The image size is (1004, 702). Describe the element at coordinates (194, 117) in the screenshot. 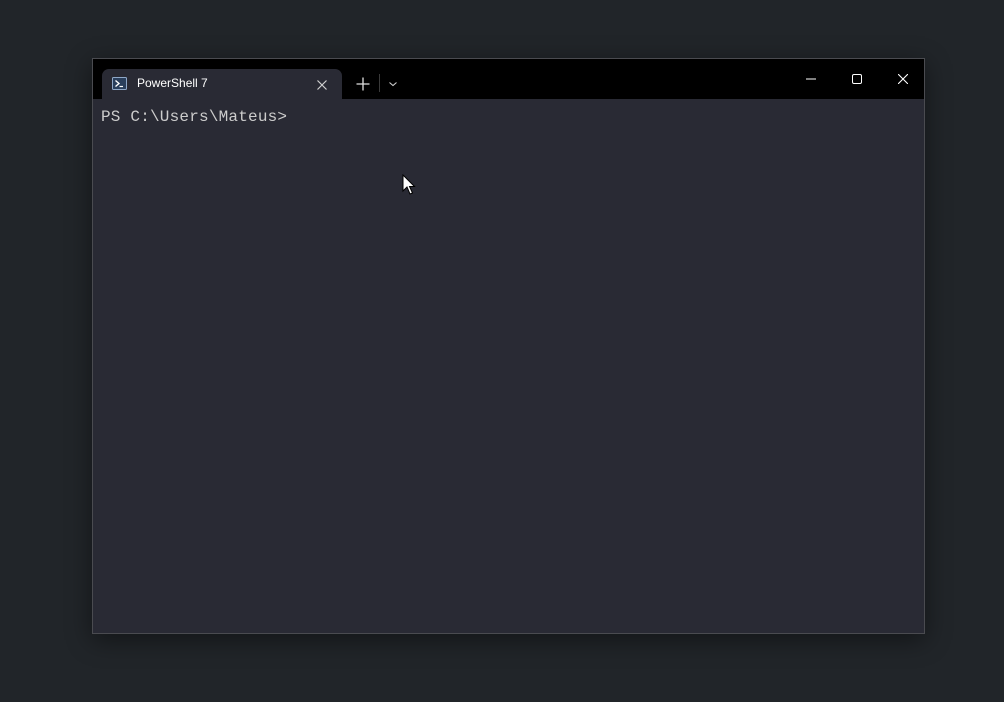

I see `terminal-prompt: PS C:\Users\Mateus>` at that location.